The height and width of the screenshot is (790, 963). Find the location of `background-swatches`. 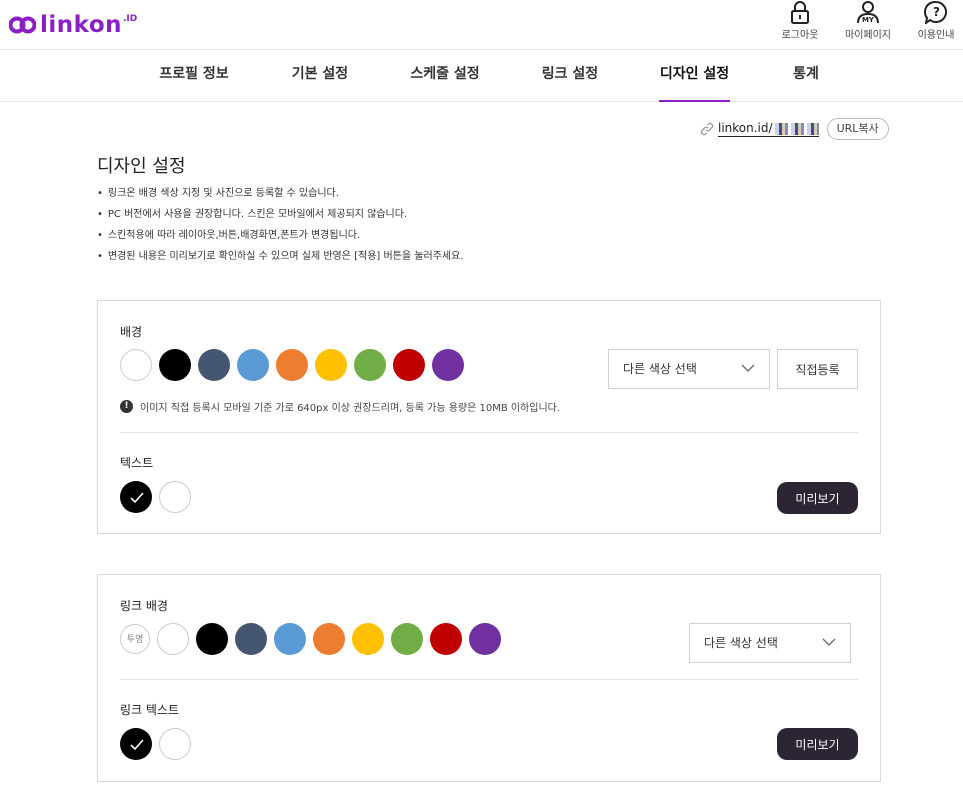

background-swatches is located at coordinates (295, 365).